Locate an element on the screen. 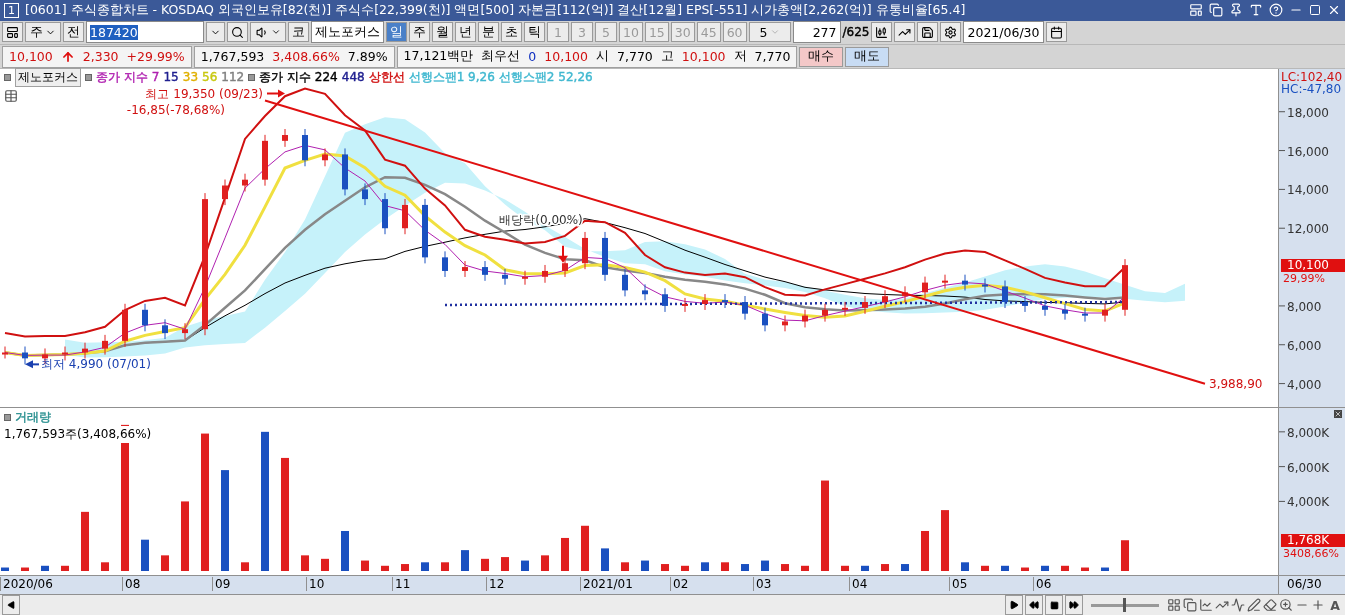 This screenshot has width=1345, height=615. candlestick-button is located at coordinates (882, 32).